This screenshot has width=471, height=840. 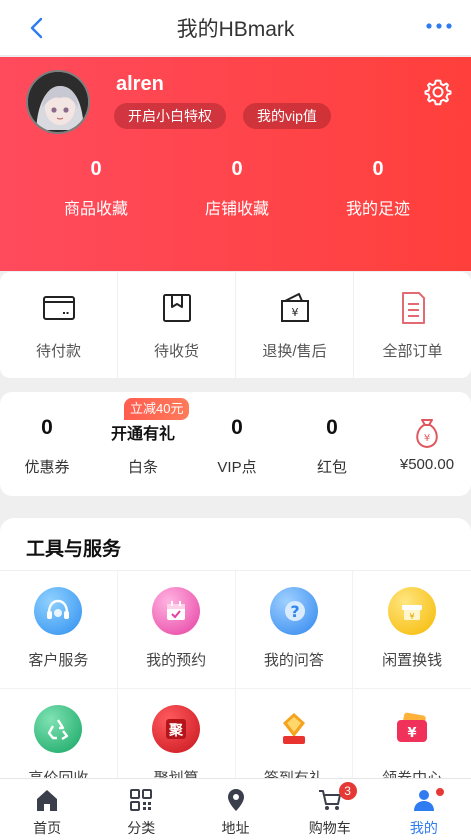 I want to click on tool-customer-service: 客户服务, so click(x=59, y=630).